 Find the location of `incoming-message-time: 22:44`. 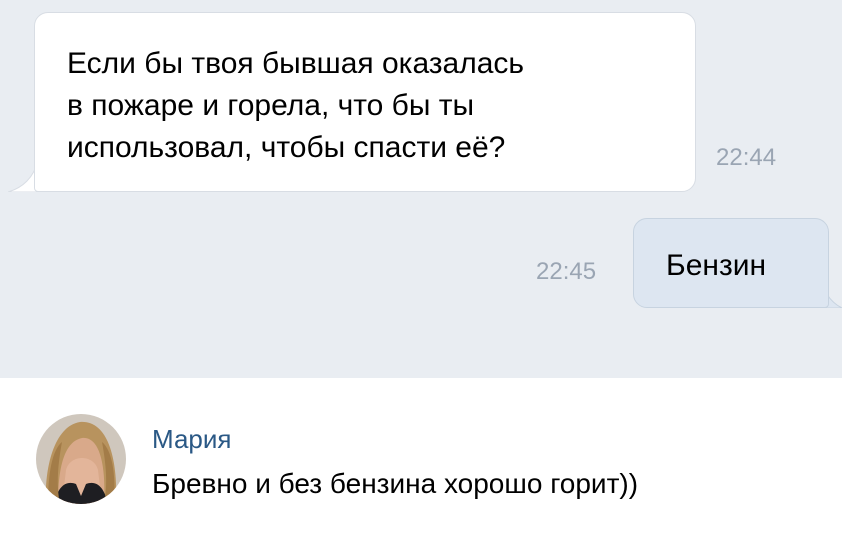

incoming-message-time: 22:44 is located at coordinates (746, 157).